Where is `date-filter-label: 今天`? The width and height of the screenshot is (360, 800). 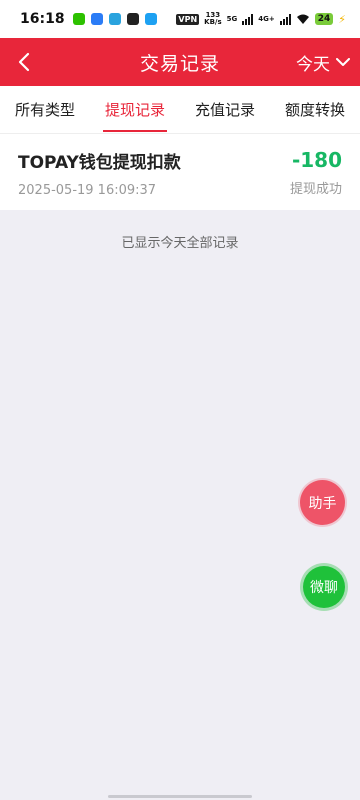 date-filter-label: 今天 is located at coordinates (313, 64).